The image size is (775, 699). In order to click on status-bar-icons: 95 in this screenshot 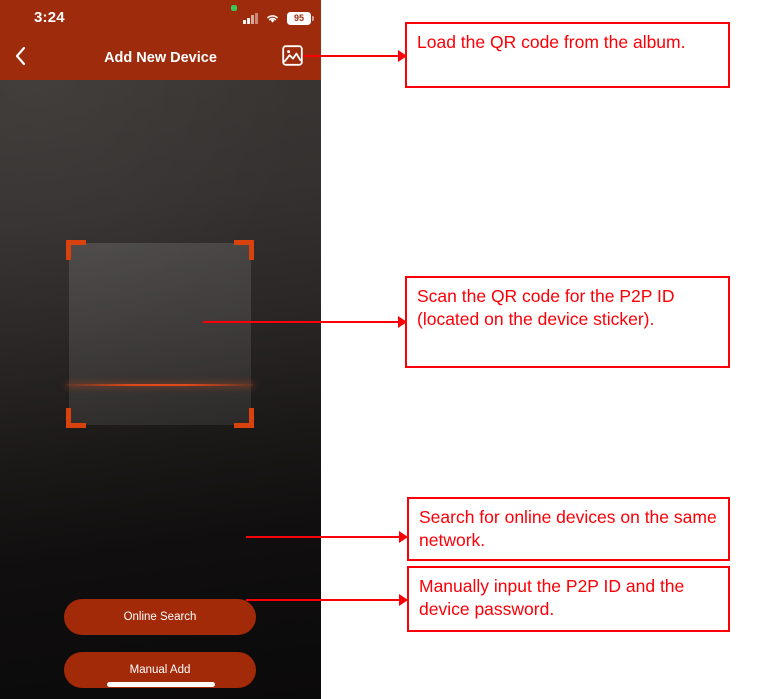, I will do `click(278, 18)`.